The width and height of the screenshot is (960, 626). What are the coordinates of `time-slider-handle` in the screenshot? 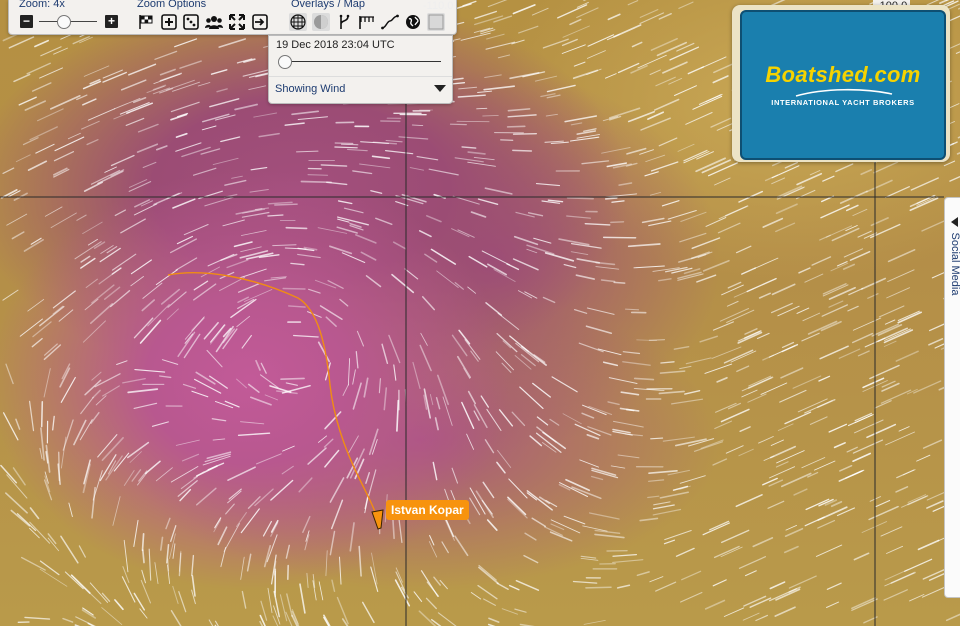 It's located at (285, 62).